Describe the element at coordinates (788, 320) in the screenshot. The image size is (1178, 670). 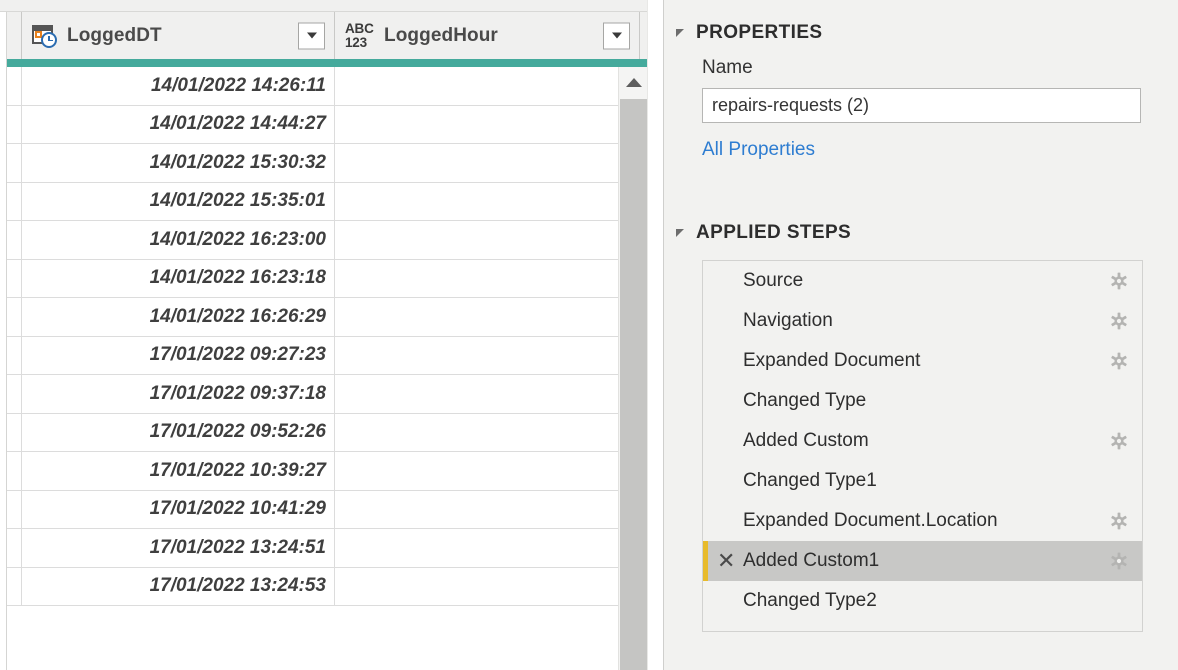
I see `applied-step-label: Navigation` at that location.